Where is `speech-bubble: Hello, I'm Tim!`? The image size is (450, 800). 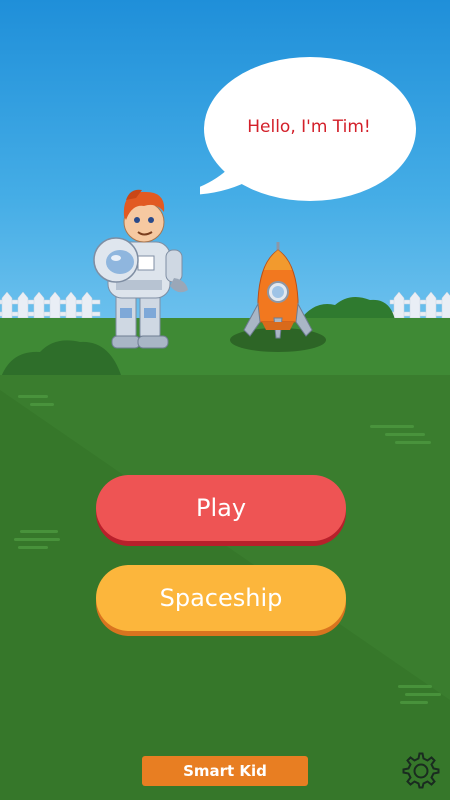 speech-bubble: Hello, I'm Tim! is located at coordinates (309, 131).